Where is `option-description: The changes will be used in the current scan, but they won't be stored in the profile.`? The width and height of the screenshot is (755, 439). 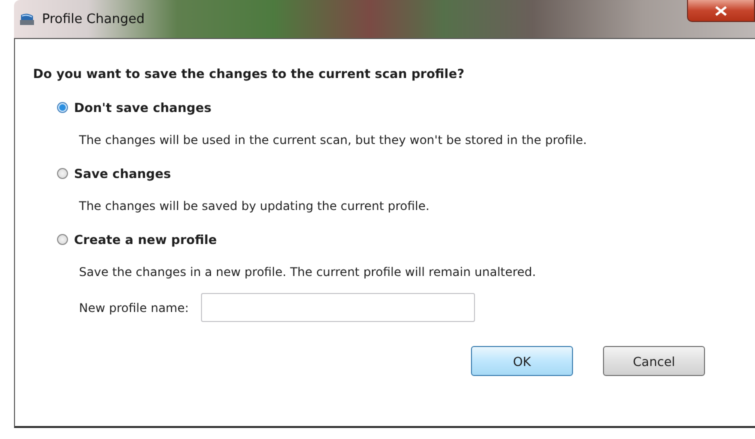 option-description: The changes will be used in the current scan, but they won't be stored in the profile. is located at coordinates (333, 140).